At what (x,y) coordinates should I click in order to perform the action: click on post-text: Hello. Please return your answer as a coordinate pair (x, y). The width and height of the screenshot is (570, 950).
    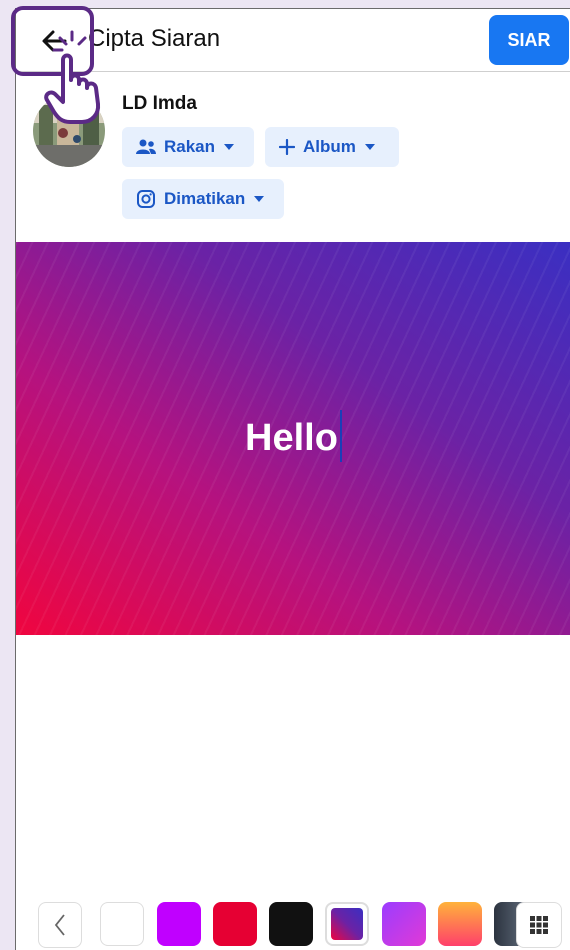
    Looking at the image, I should click on (291, 438).